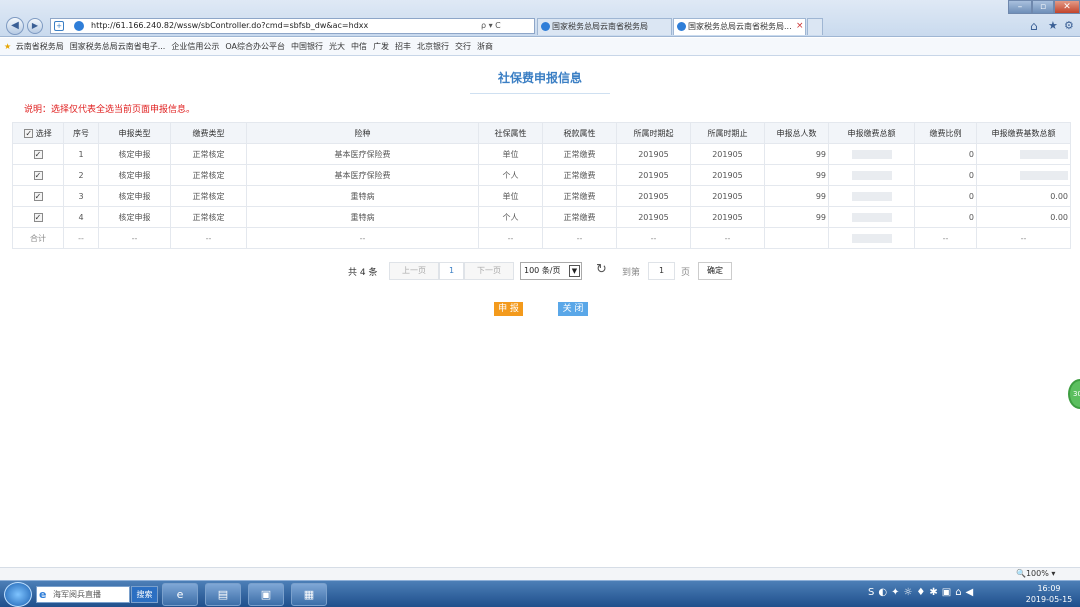  What do you see at coordinates (1043, 7) in the screenshot?
I see `maximize-button: ▫` at bounding box center [1043, 7].